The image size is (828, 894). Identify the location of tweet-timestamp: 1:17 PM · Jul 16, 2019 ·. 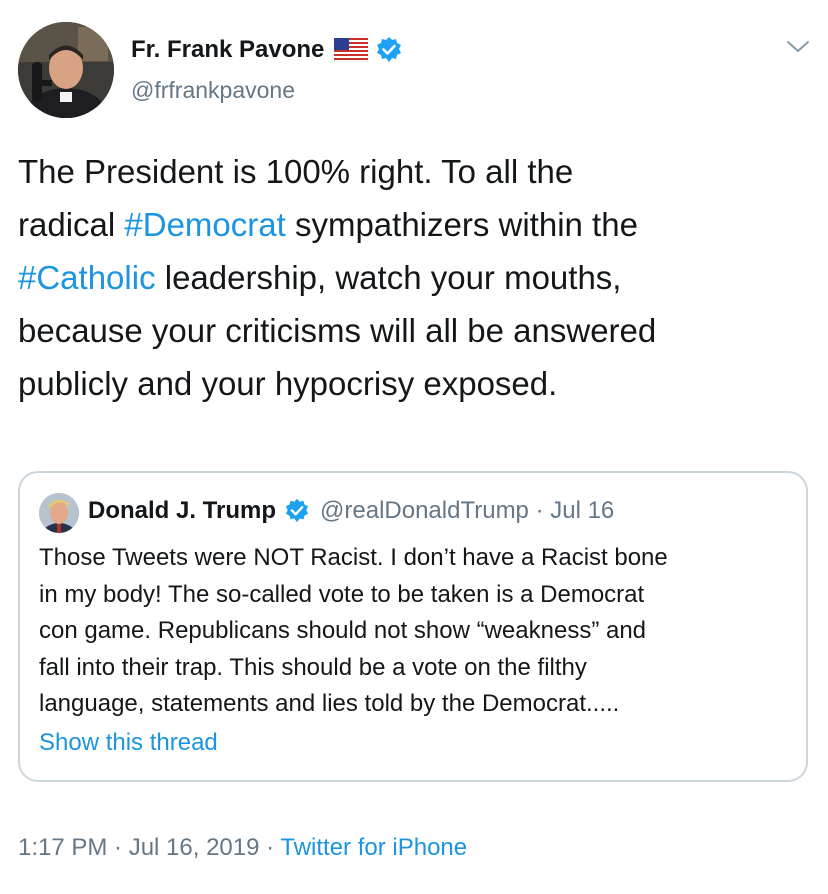
(149, 847).